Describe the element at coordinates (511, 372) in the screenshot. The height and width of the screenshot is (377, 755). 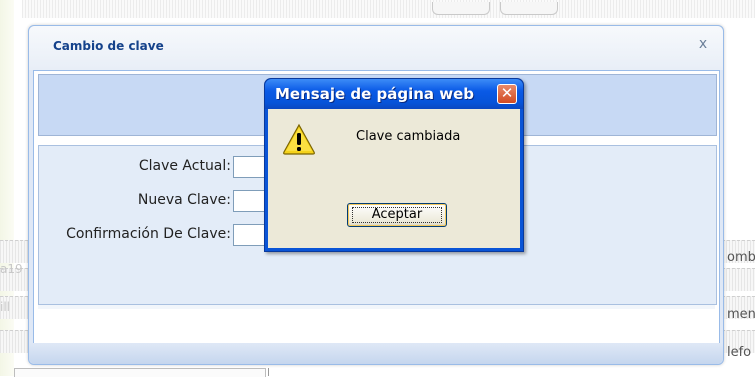
I see `page-bottom-divider` at that location.